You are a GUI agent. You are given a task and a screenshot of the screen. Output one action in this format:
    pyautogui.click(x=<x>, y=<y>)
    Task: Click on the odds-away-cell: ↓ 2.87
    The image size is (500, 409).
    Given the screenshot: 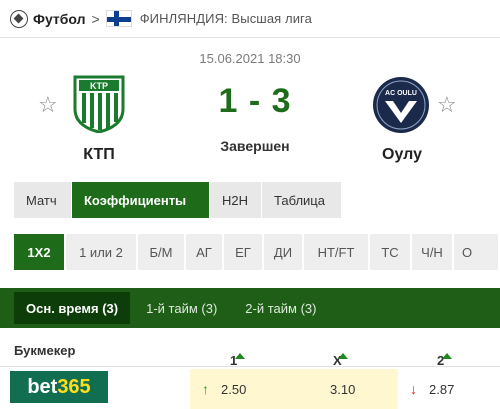 What is the action you would take?
    pyautogui.click(x=449, y=389)
    